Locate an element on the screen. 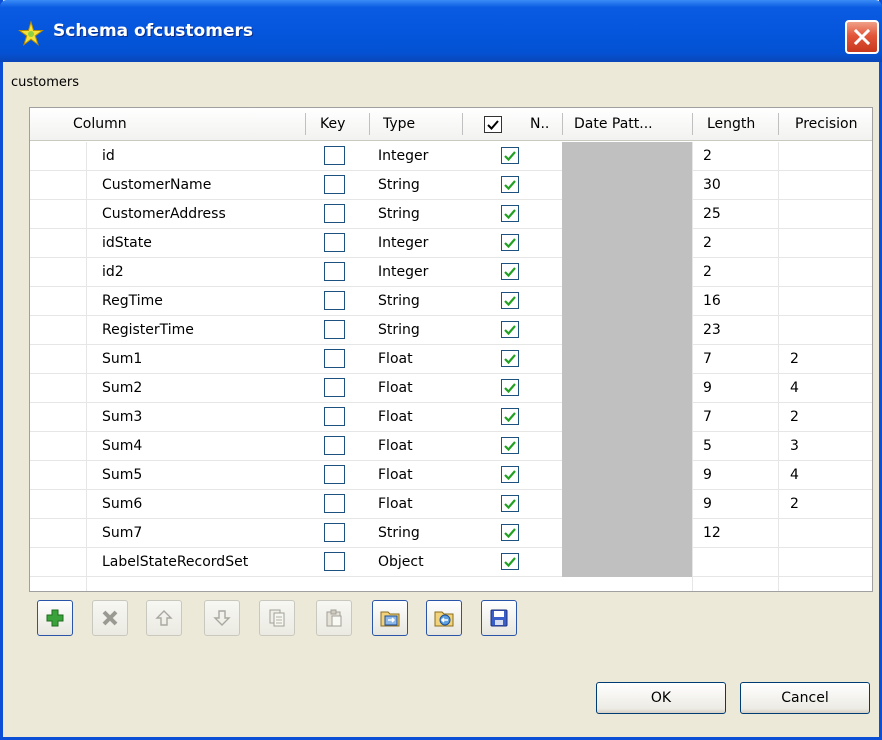 This screenshot has height=740, width=882. add-row-button is located at coordinates (55, 618).